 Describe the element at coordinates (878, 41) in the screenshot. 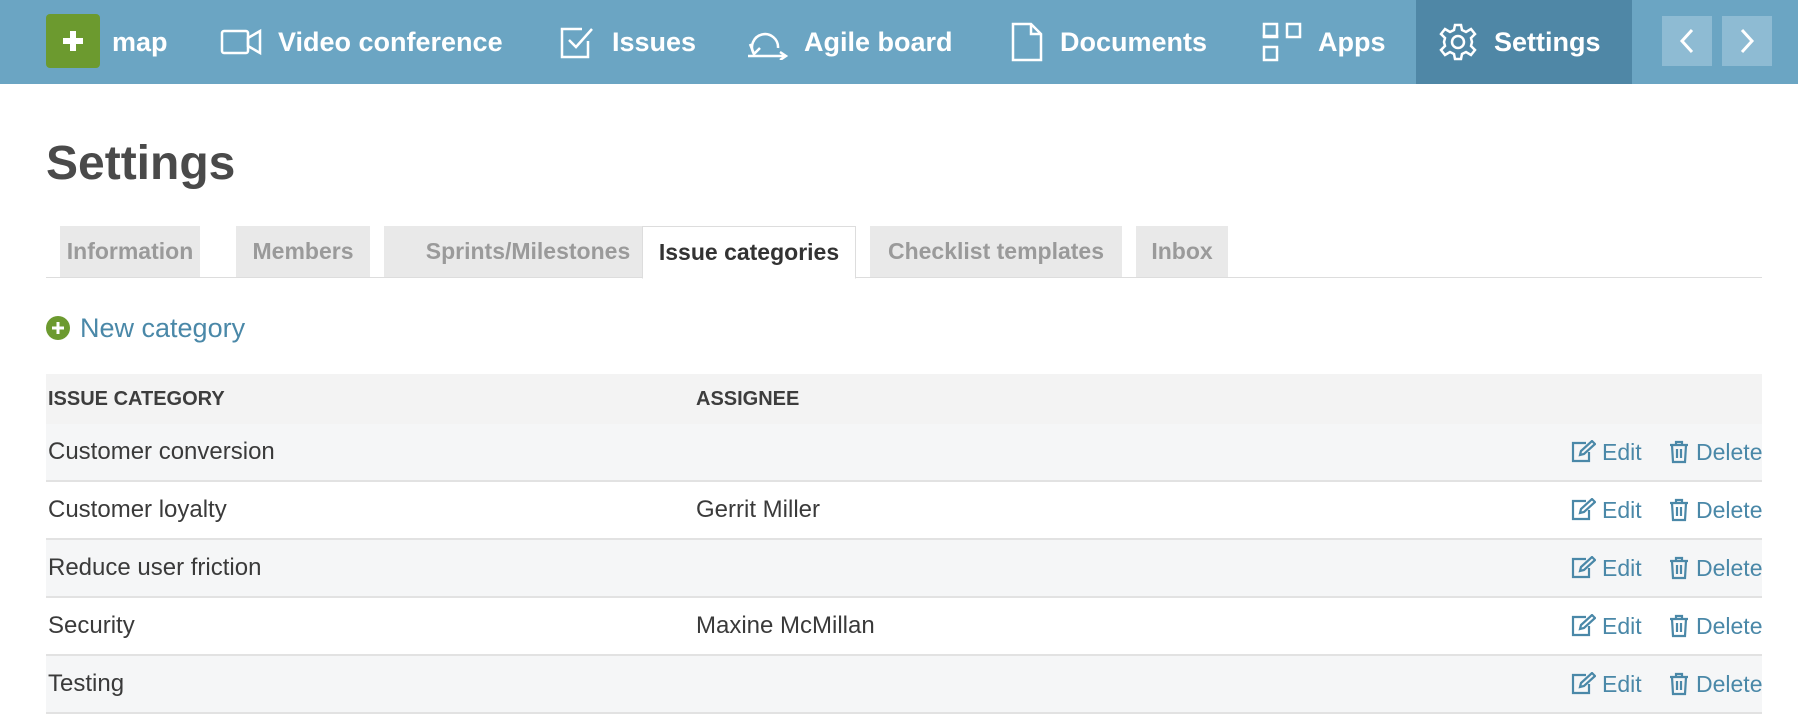

I see `nav-item-label: Agile board` at that location.